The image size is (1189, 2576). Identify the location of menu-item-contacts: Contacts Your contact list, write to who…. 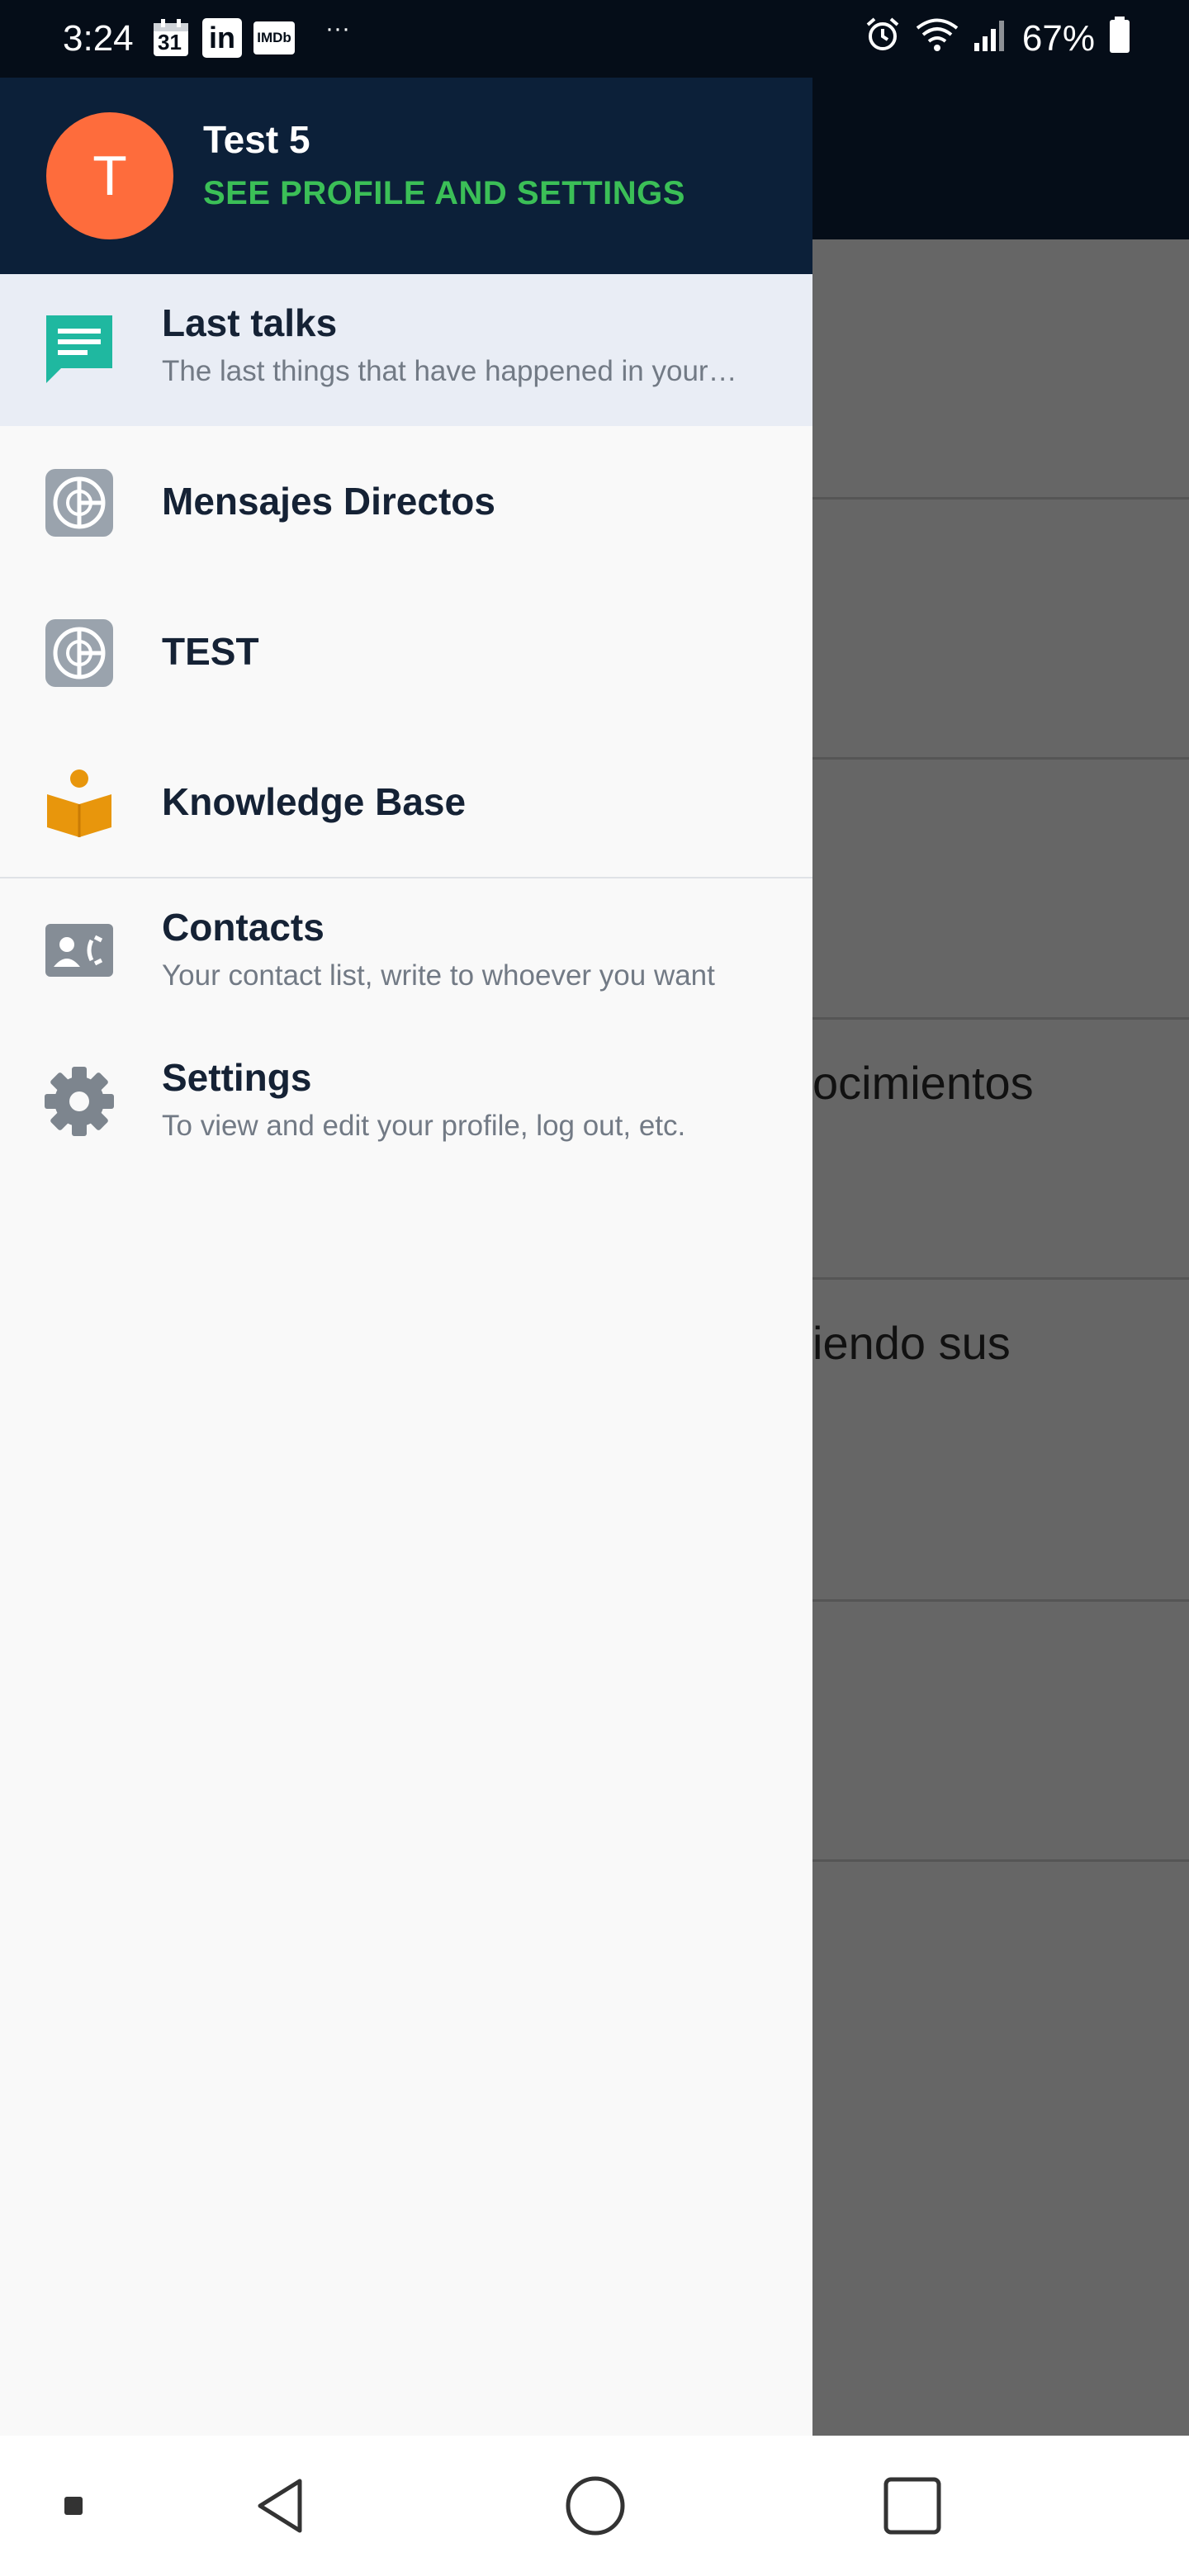
(406, 955).